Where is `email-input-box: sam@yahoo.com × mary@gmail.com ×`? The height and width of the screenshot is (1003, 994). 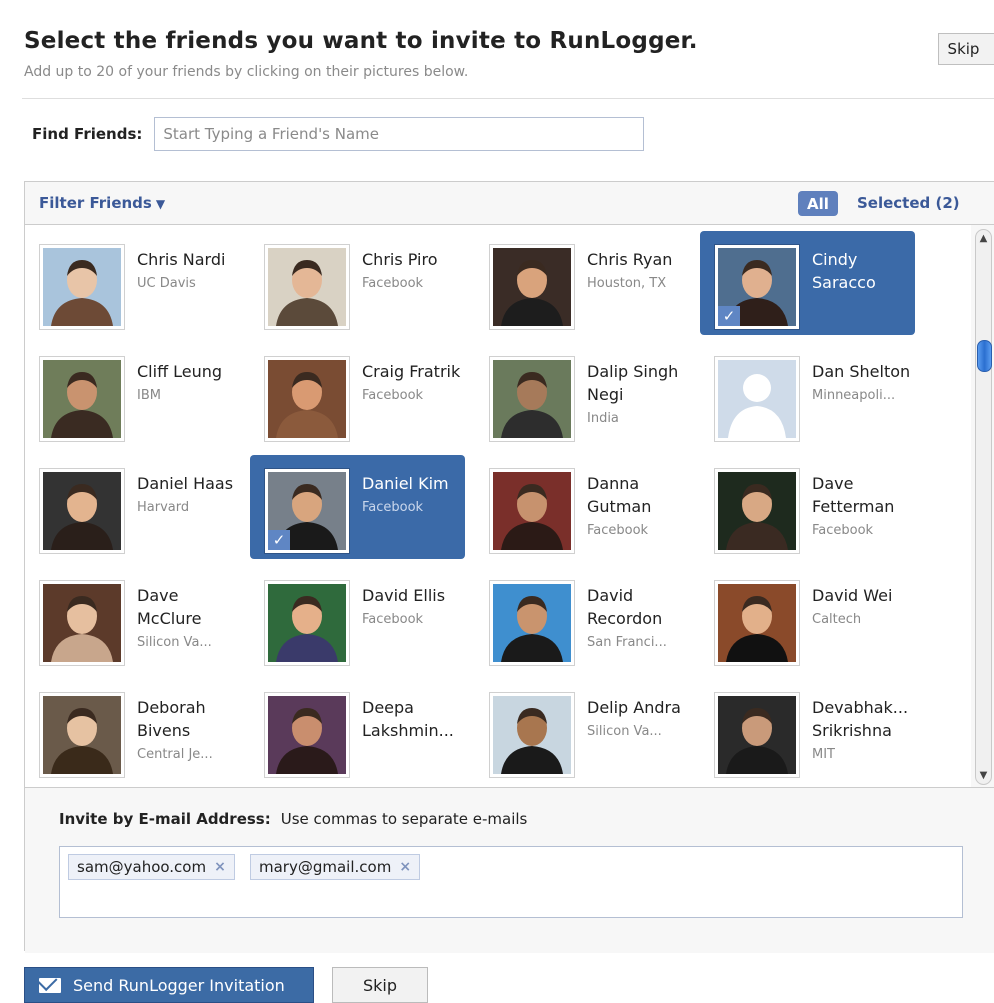
email-input-box: sam@yahoo.com × mary@gmail.com × is located at coordinates (511, 882).